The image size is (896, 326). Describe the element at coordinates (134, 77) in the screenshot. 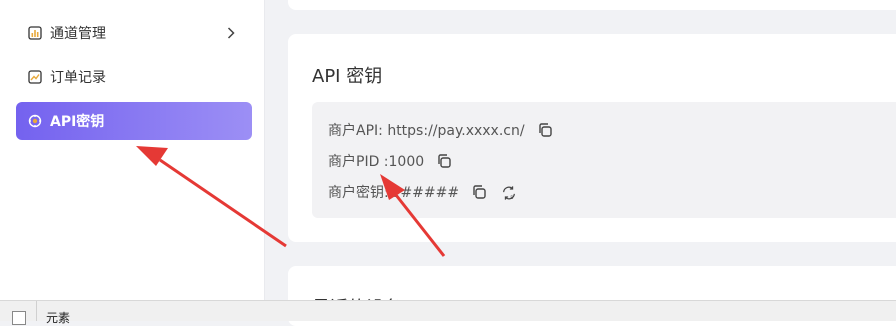

I see `sidebar-item-order-records: 订单记录` at that location.